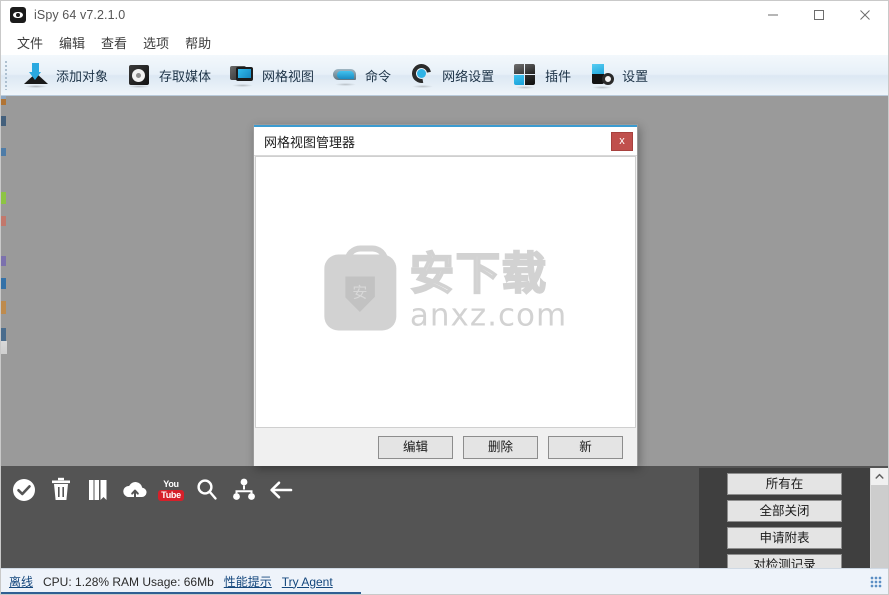  What do you see at coordinates (541, 75) in the screenshot?
I see `toolbar-button-plugins: 插件` at bounding box center [541, 75].